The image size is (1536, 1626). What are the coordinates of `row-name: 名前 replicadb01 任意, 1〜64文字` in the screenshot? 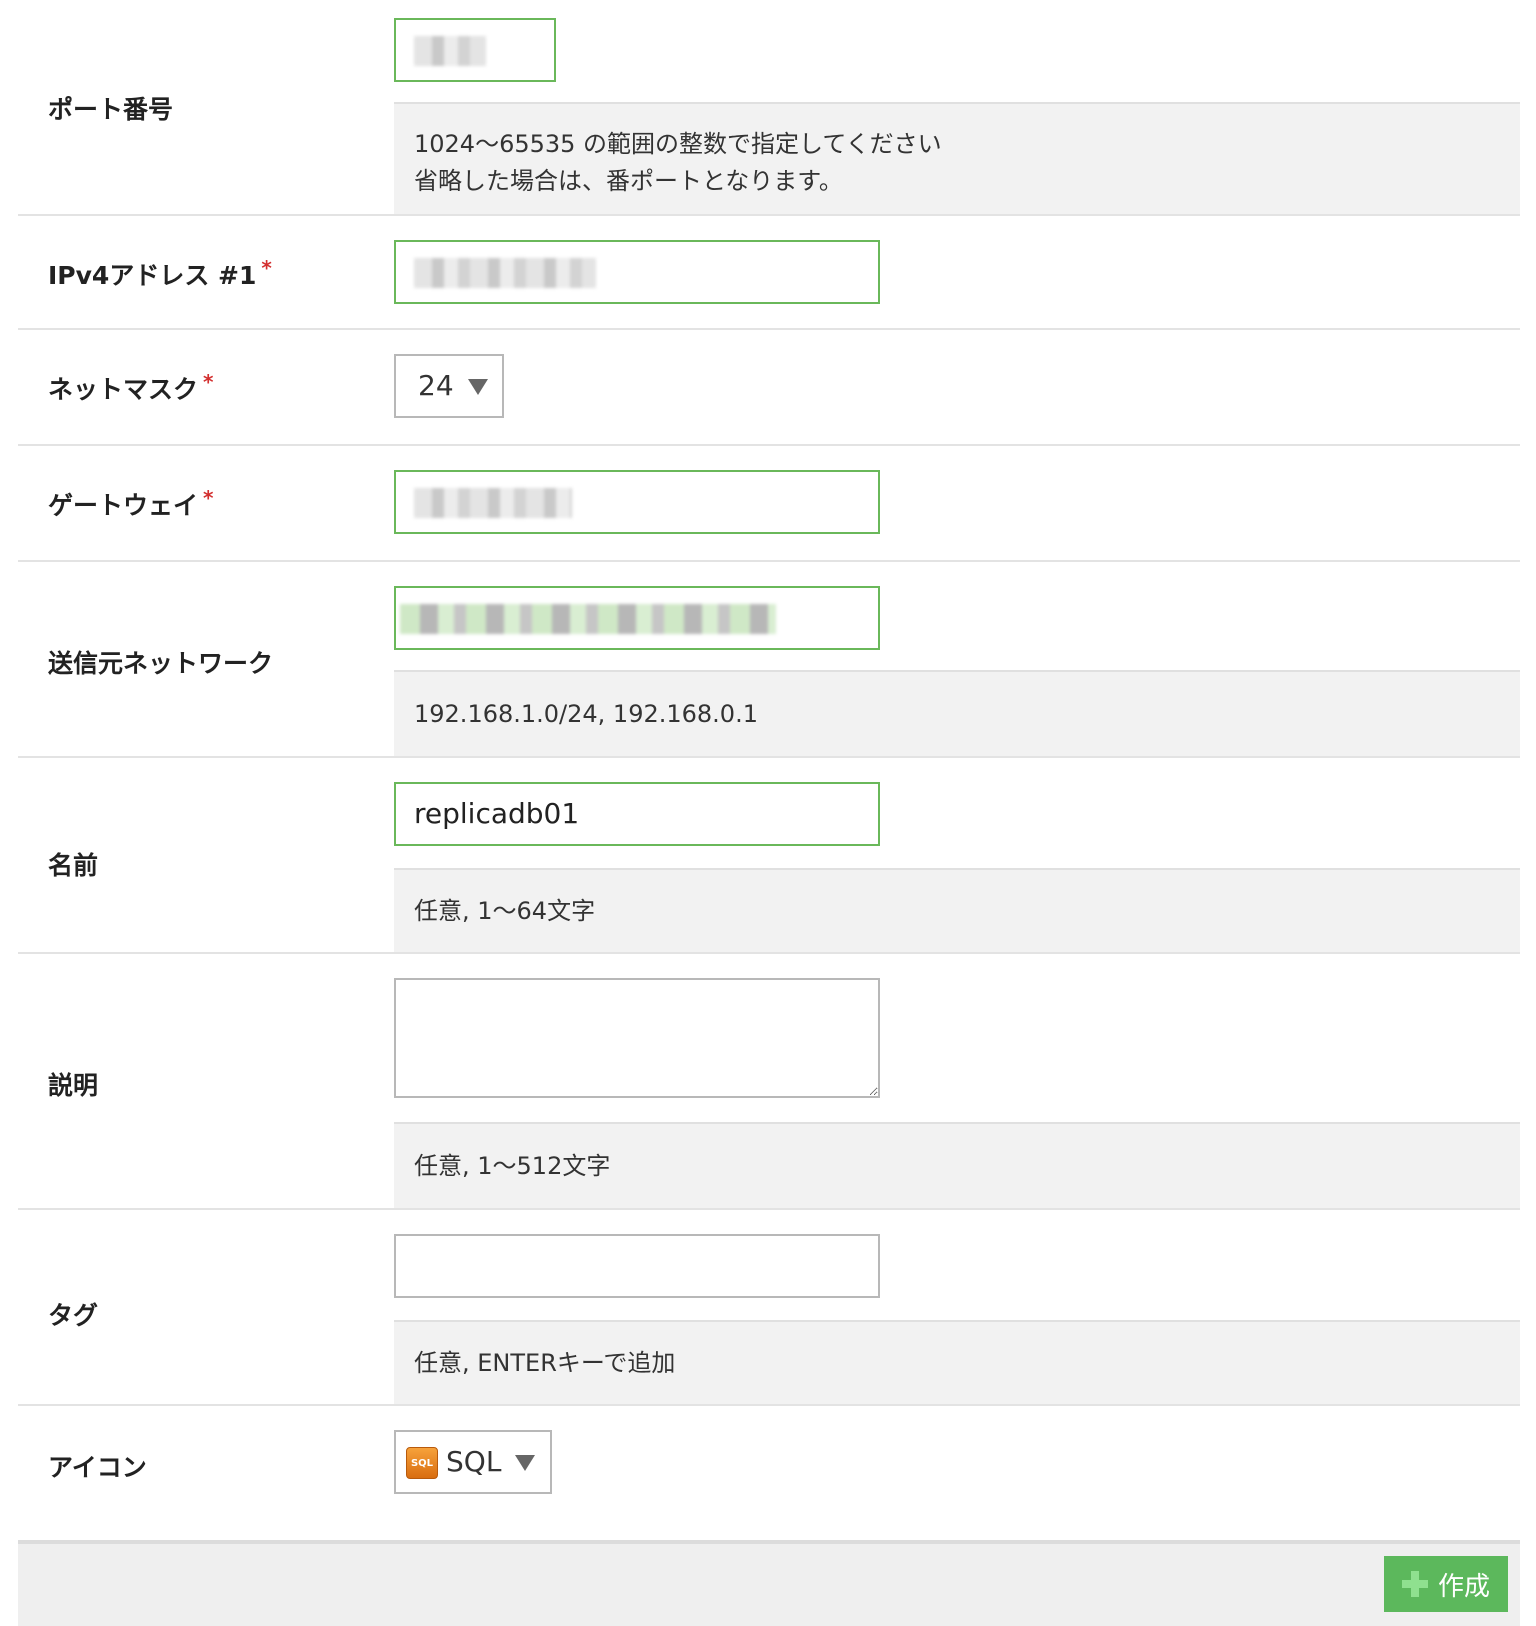 It's located at (769, 856).